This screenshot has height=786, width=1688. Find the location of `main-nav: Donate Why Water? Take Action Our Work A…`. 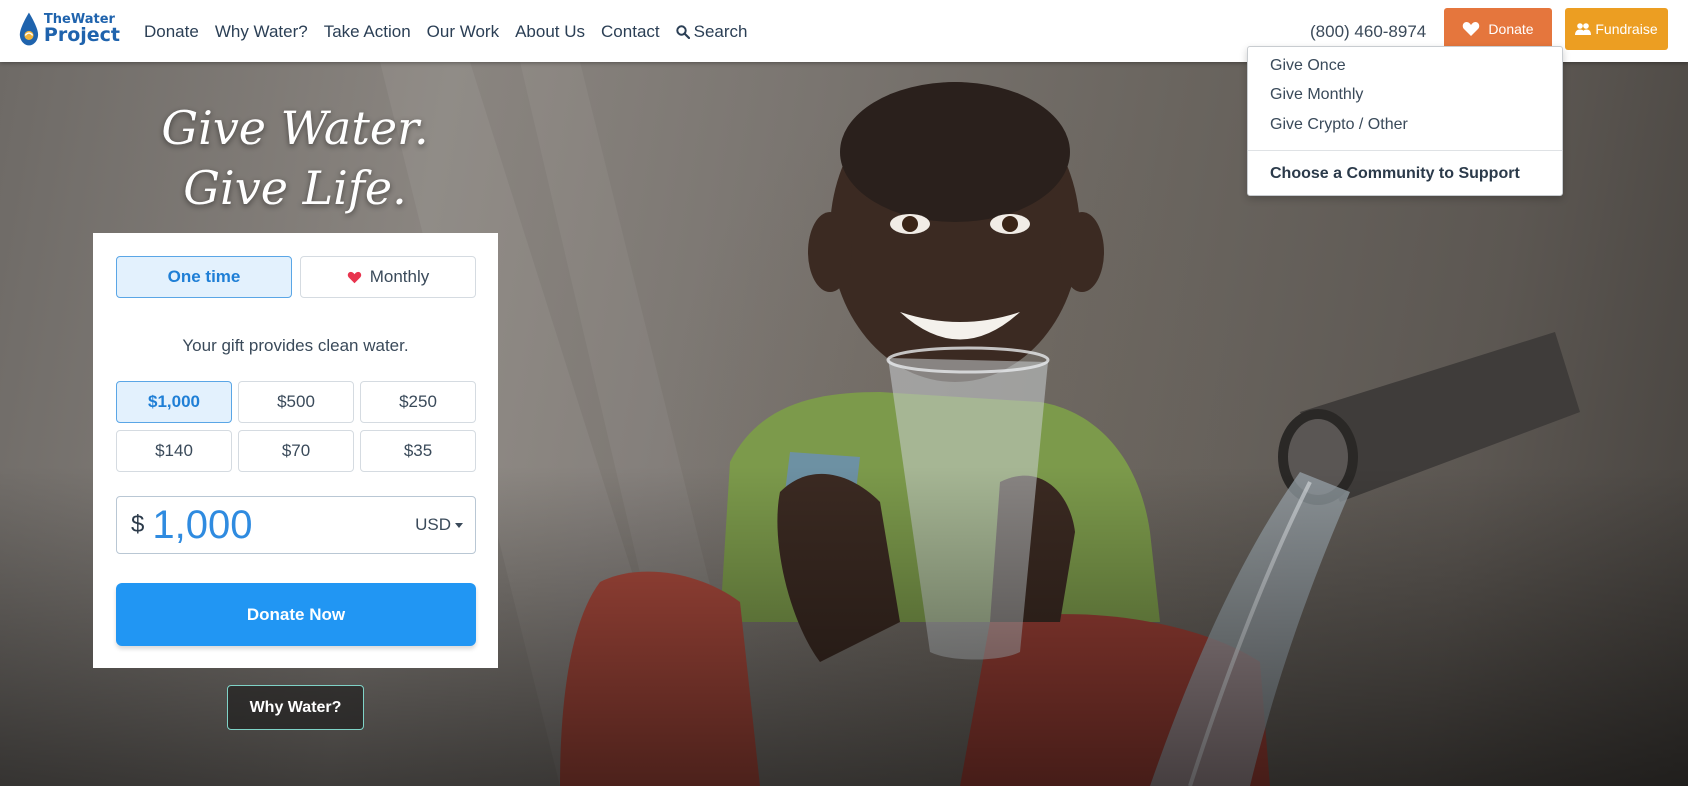

main-nav: Donate Why Water? Take Action Our Work A… is located at coordinates (454, 32).